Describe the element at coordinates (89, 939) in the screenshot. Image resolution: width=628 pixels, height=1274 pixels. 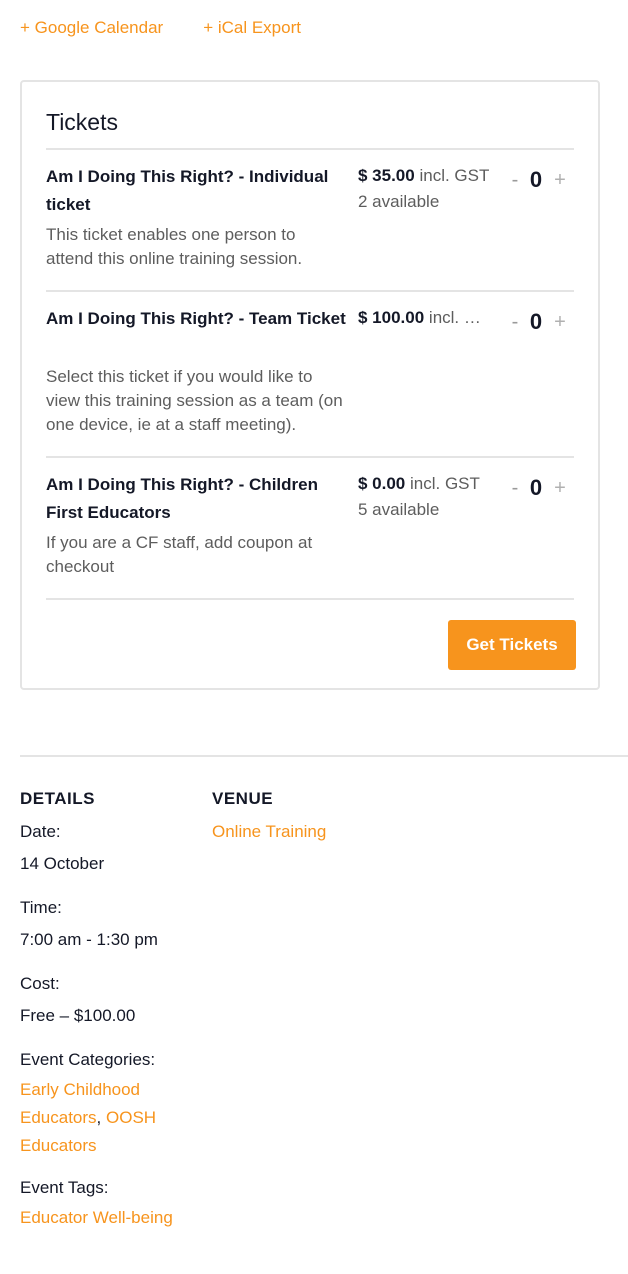
I see `time-value: 7:00 am - 1:30 pm` at that location.